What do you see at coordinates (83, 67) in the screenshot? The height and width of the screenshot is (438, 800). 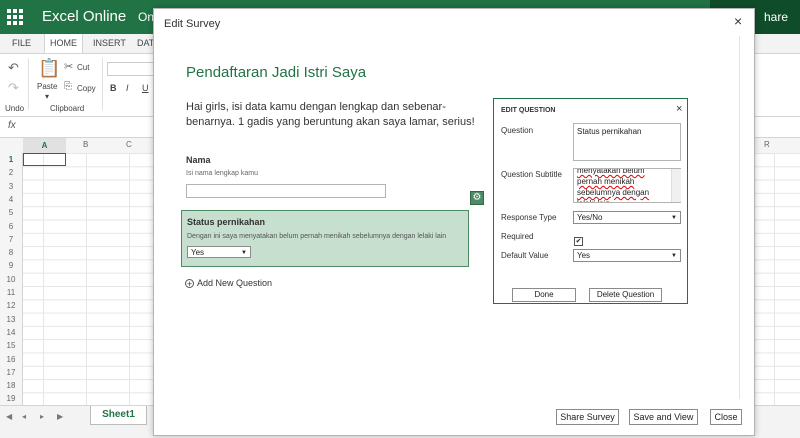 I see `cut-label: Cut` at bounding box center [83, 67].